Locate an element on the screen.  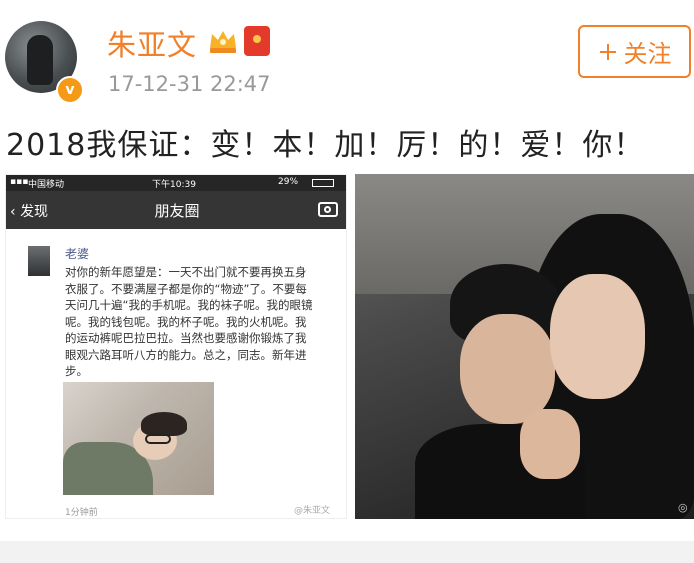
moment-avatar is located at coordinates (39, 261).